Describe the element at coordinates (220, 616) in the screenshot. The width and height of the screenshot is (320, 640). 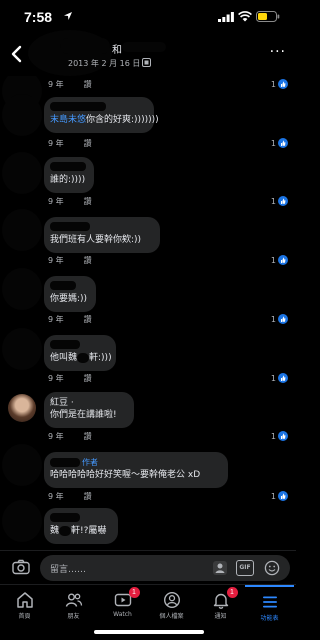
I see `tab-label: 通知` at that location.